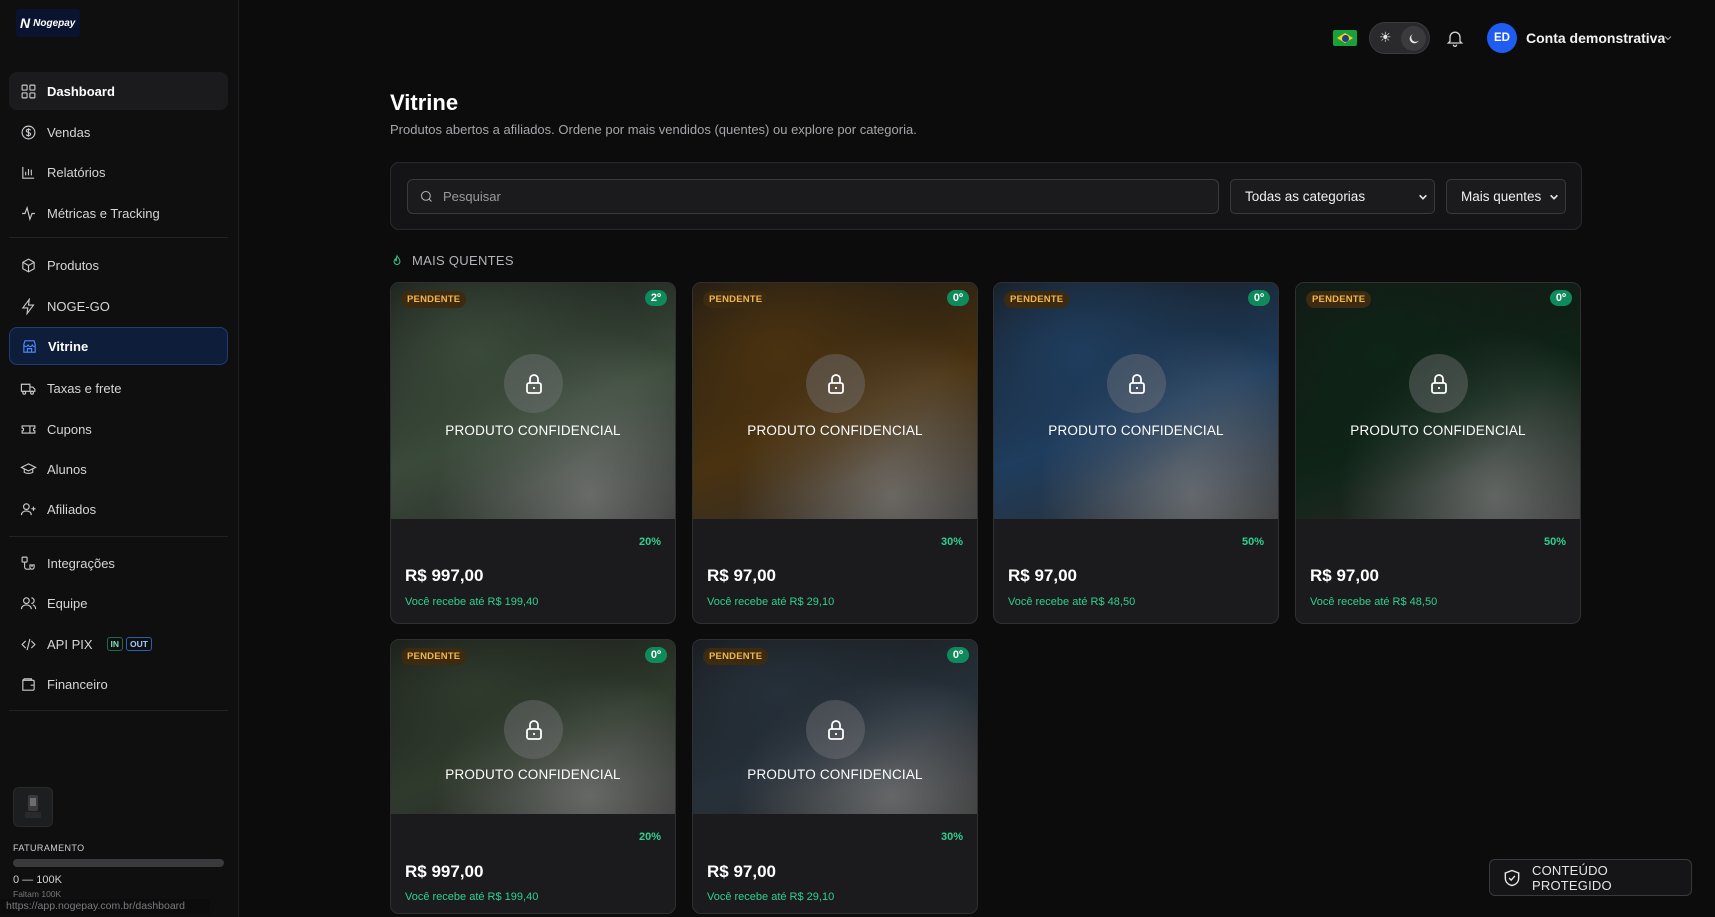  I want to click on graduation-cap-icon, so click(28, 468).